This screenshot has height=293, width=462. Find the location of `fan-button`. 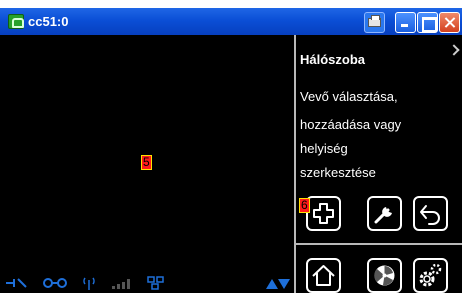

fan-button is located at coordinates (384, 275).